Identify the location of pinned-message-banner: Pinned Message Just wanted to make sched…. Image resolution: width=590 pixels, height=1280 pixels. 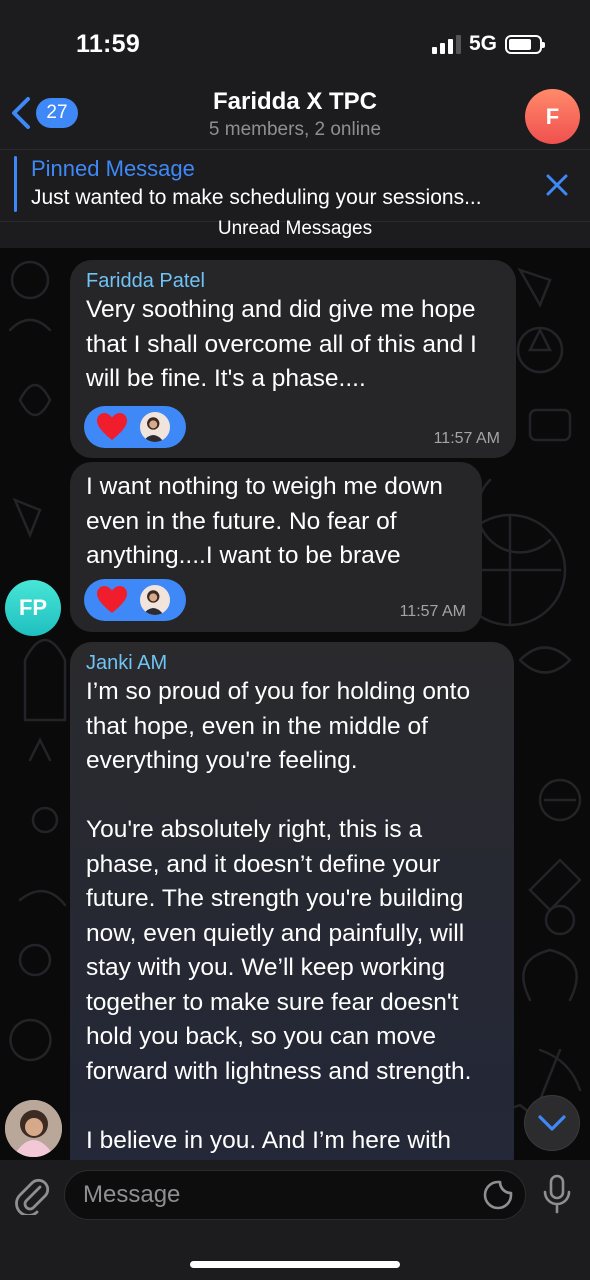
(295, 186).